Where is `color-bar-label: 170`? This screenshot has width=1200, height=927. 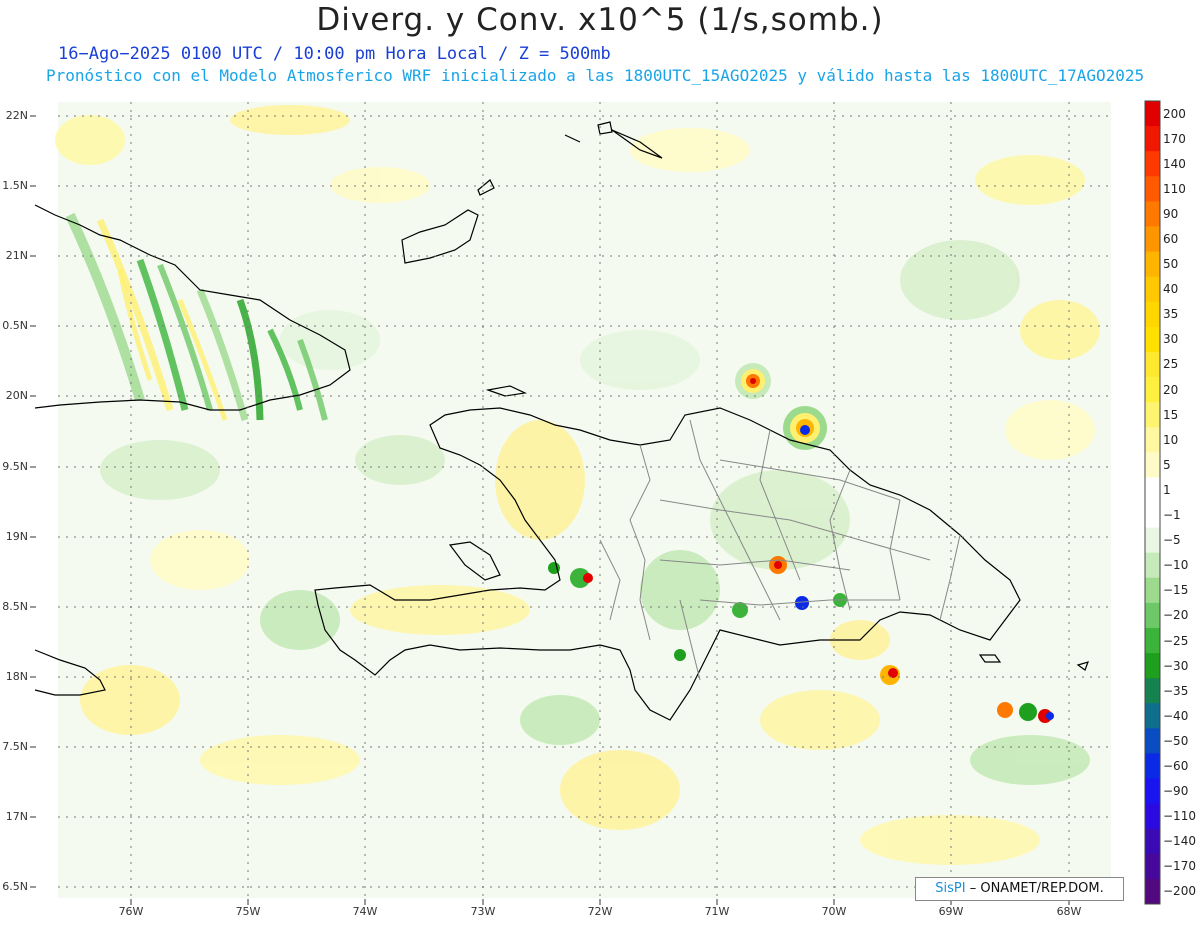
color-bar-label: 170 is located at coordinates (1174, 138).